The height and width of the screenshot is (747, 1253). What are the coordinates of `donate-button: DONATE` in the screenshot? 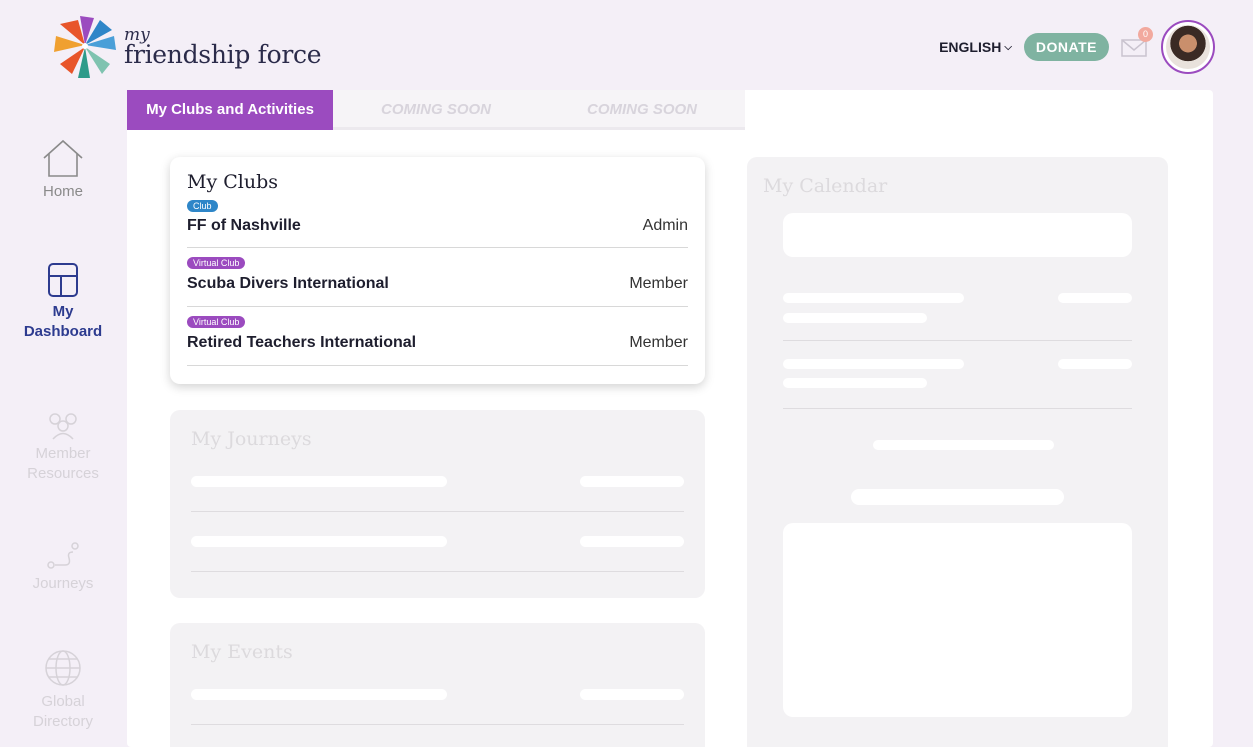 It's located at (1066, 47).